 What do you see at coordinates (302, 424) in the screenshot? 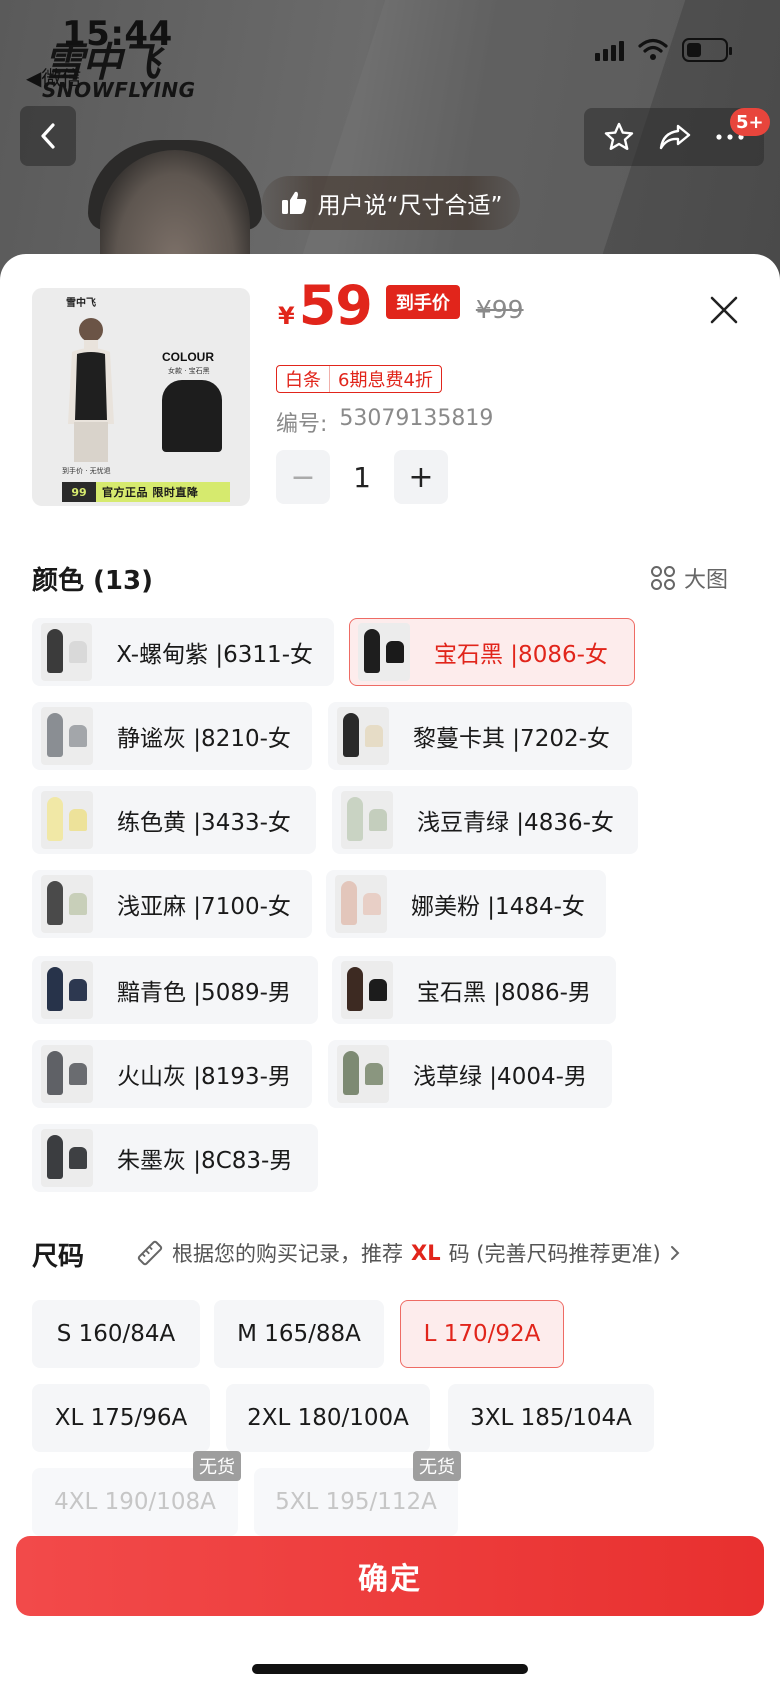
I see `sku-label: 编号:` at bounding box center [302, 424].